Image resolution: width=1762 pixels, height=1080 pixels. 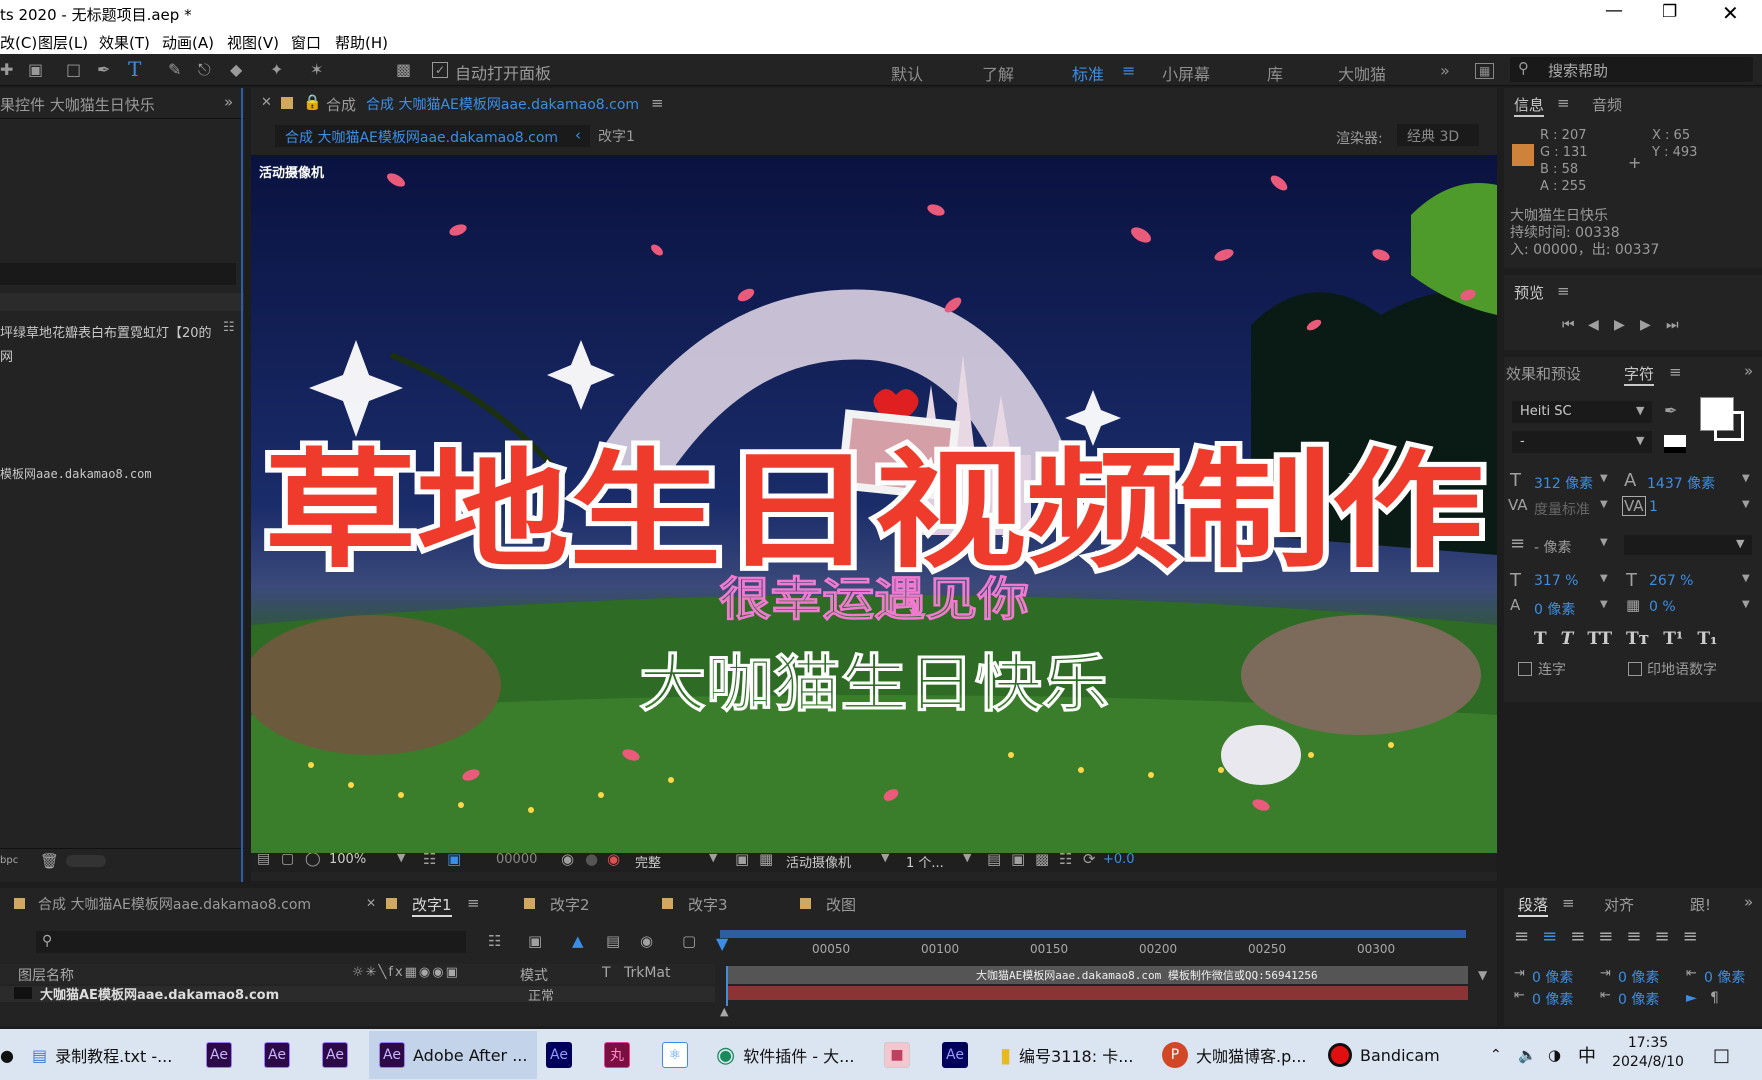 I want to click on align-right-icon: ≡, so click(x=1577, y=937).